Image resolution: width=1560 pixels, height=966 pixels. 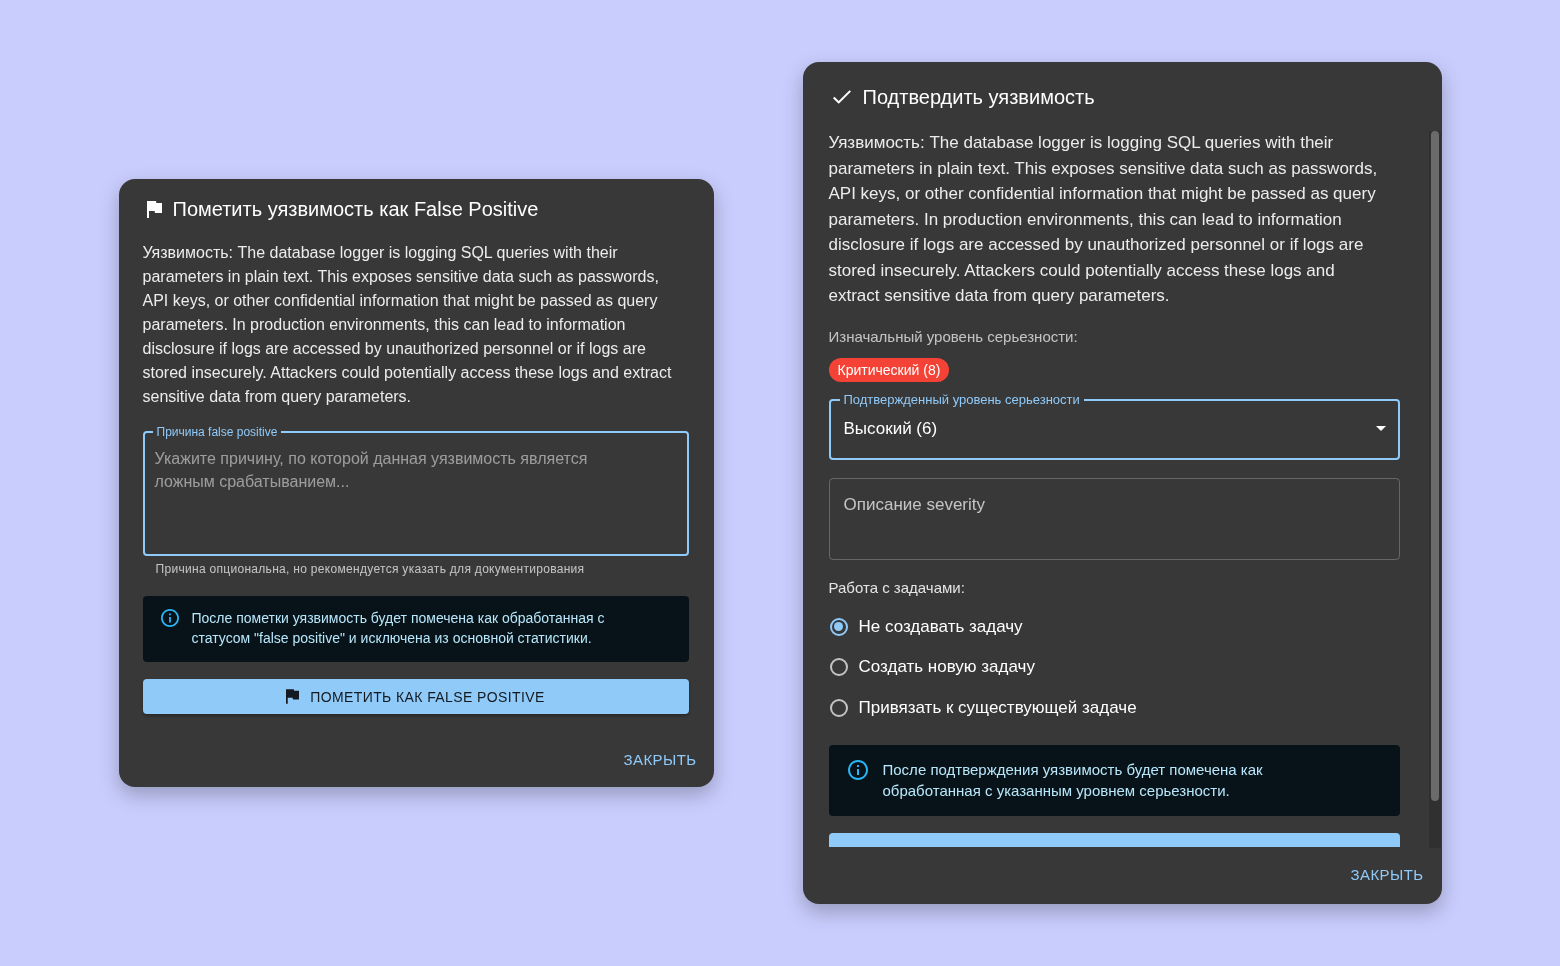 What do you see at coordinates (1073, 780) in the screenshot?
I see `alert-text: После подтверждения уязвимость будет помечена как обработанная с указанным уровнем серьезности.` at bounding box center [1073, 780].